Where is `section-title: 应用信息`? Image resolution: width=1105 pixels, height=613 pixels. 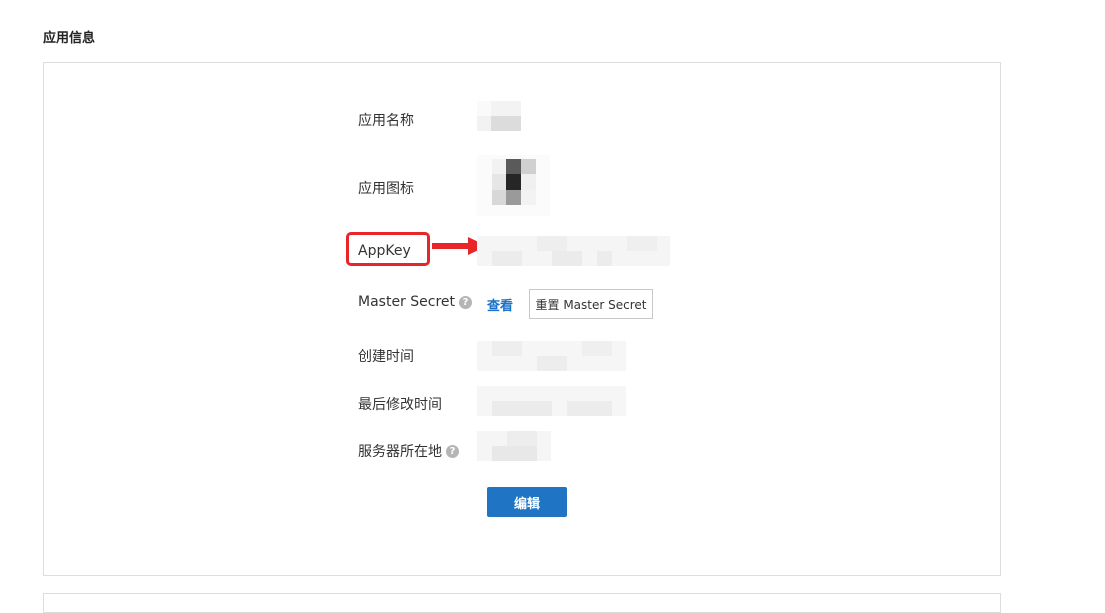
section-title: 应用信息 is located at coordinates (69, 38).